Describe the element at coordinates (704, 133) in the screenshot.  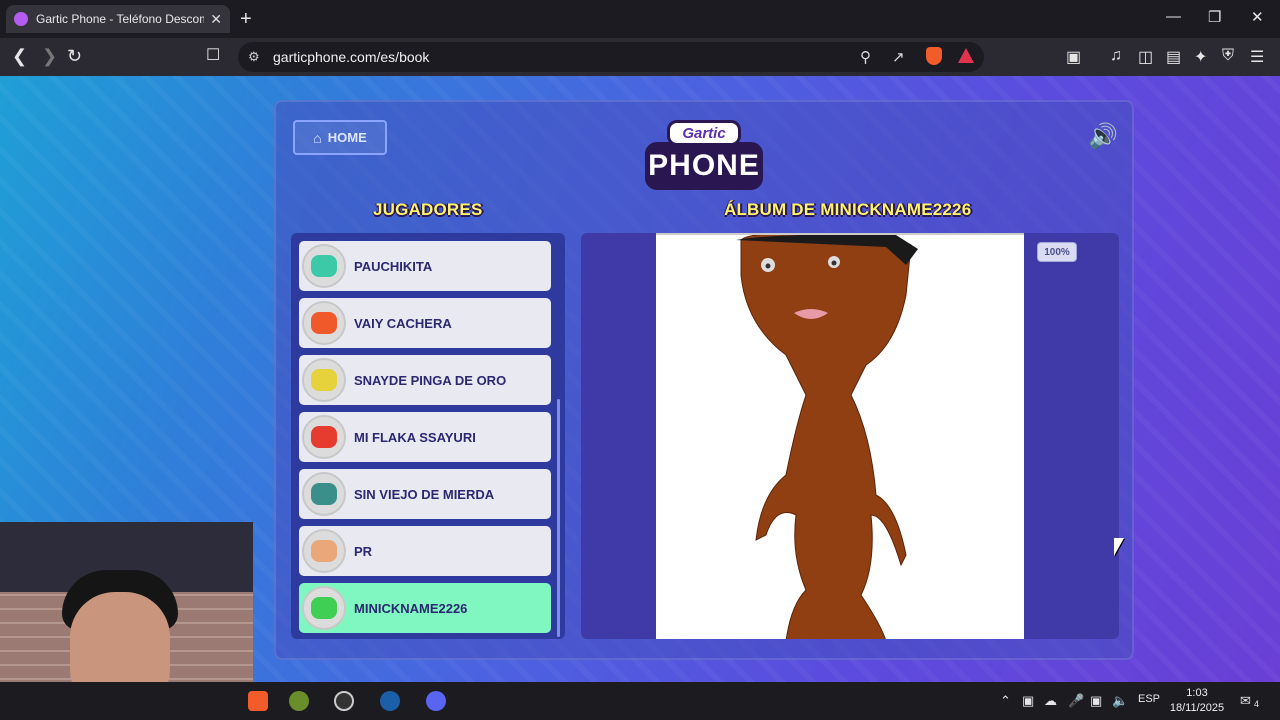
I see `logo-gartic-text: Gartic` at that location.